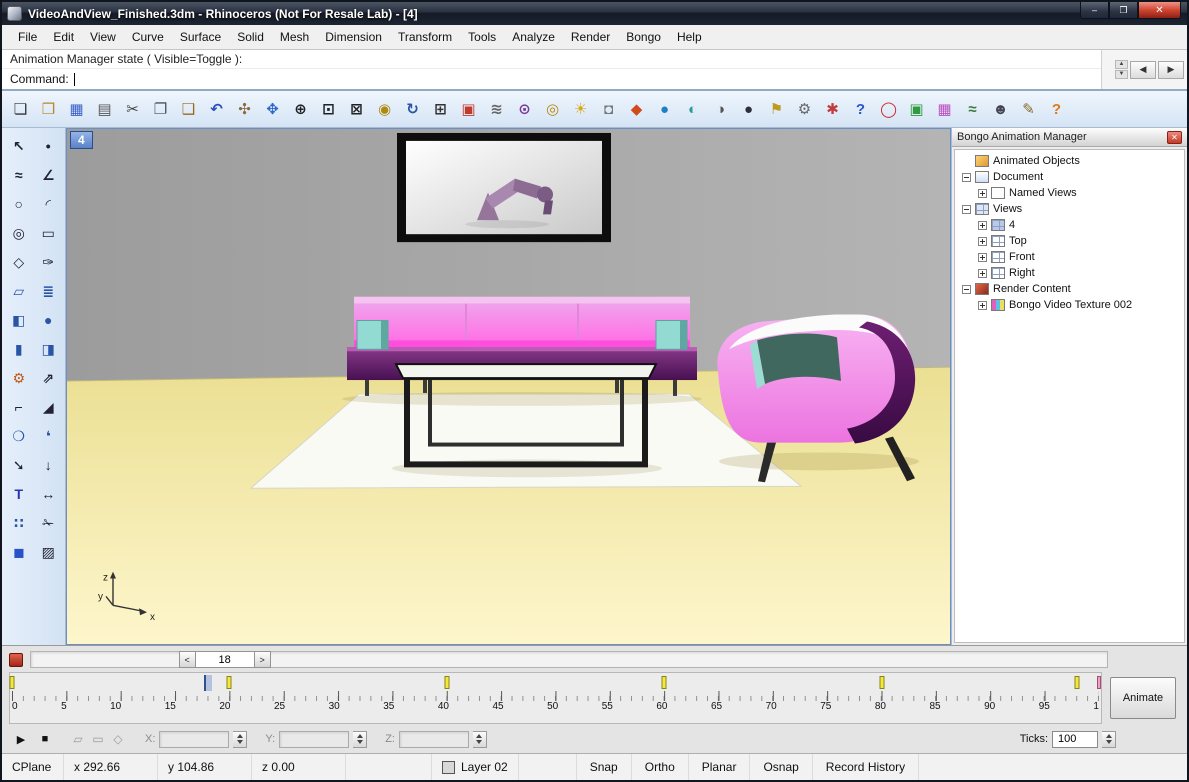  Describe the element at coordinates (1069, 225) in the screenshot. I see `tree-item-viewport-4: 4` at that location.